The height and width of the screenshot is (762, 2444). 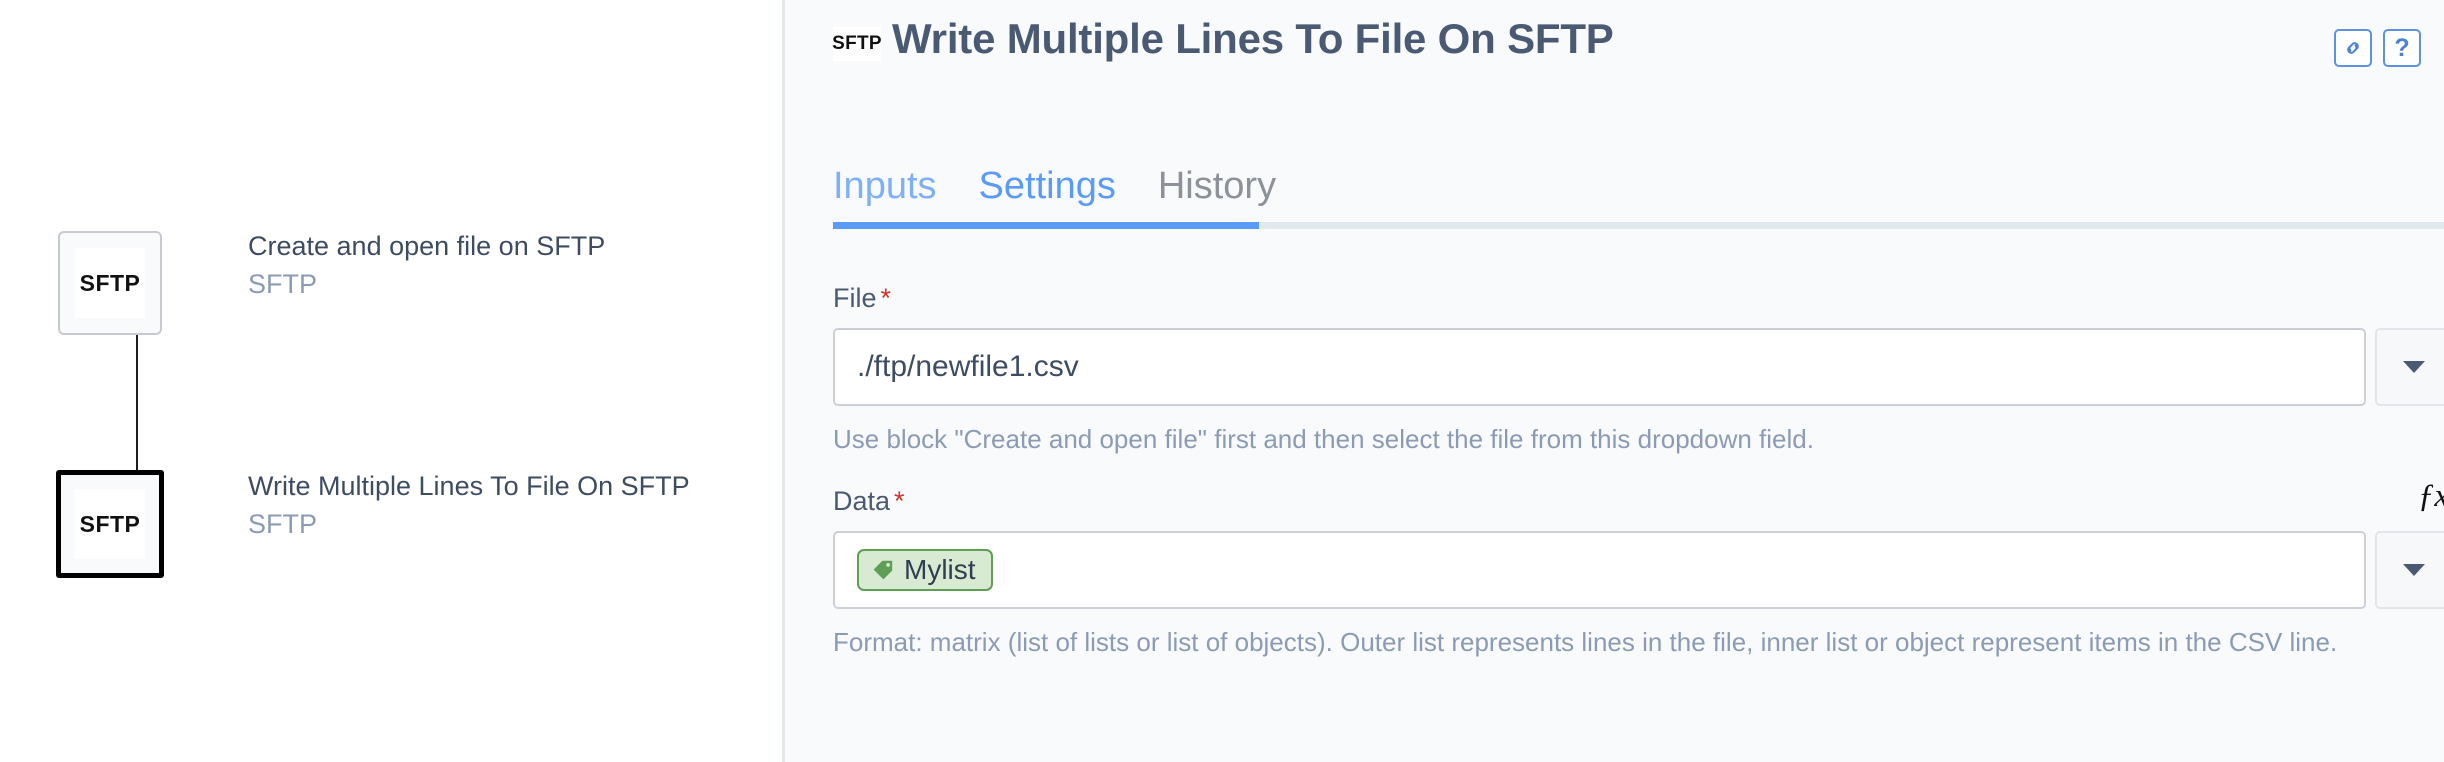 I want to click on help-button: ?, so click(x=2402, y=48).